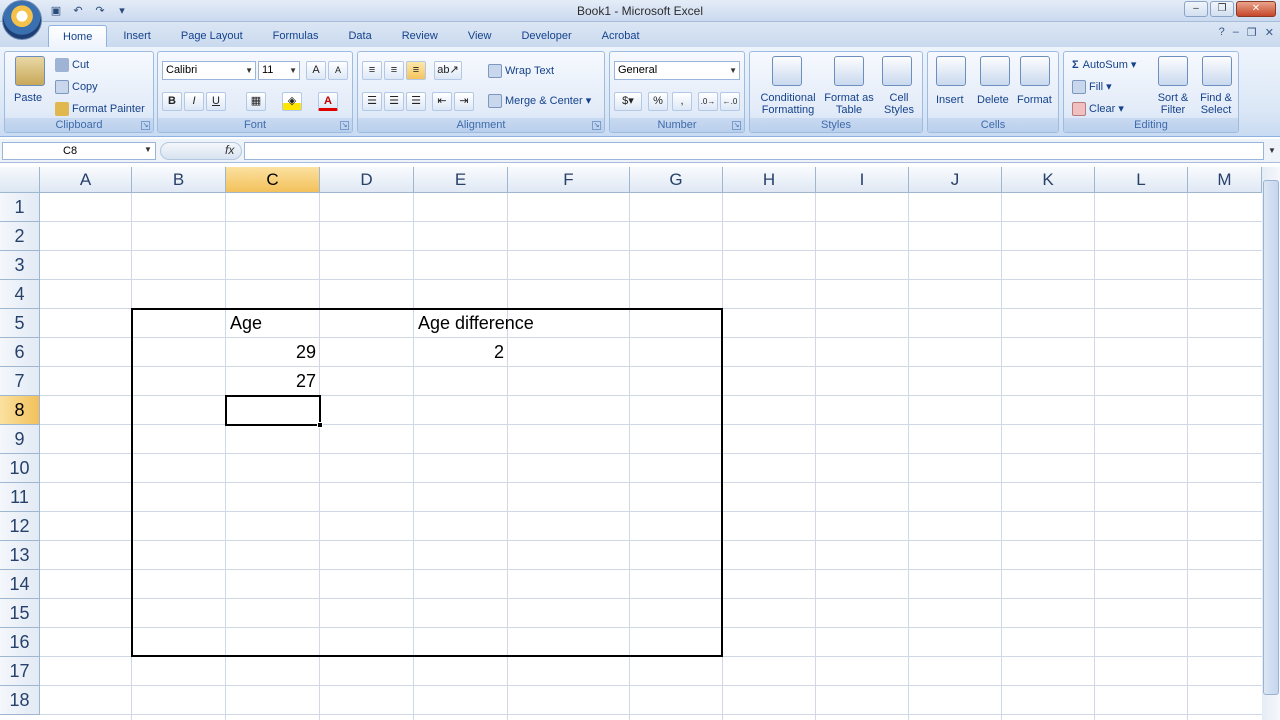 Image resolution: width=1280 pixels, height=720 pixels. What do you see at coordinates (1173, 71) in the screenshot?
I see `sort-filter-icon` at bounding box center [1173, 71].